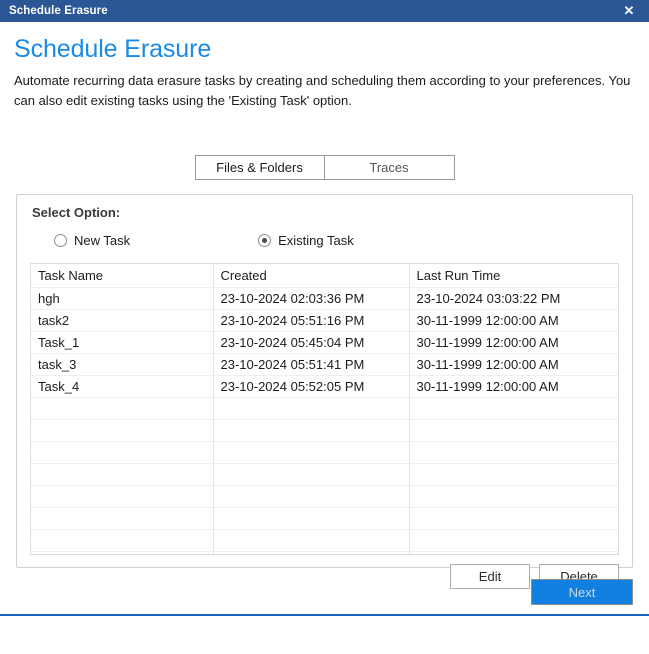  Describe the element at coordinates (122, 386) in the screenshot. I see `task-name-cell: Task_4` at that location.